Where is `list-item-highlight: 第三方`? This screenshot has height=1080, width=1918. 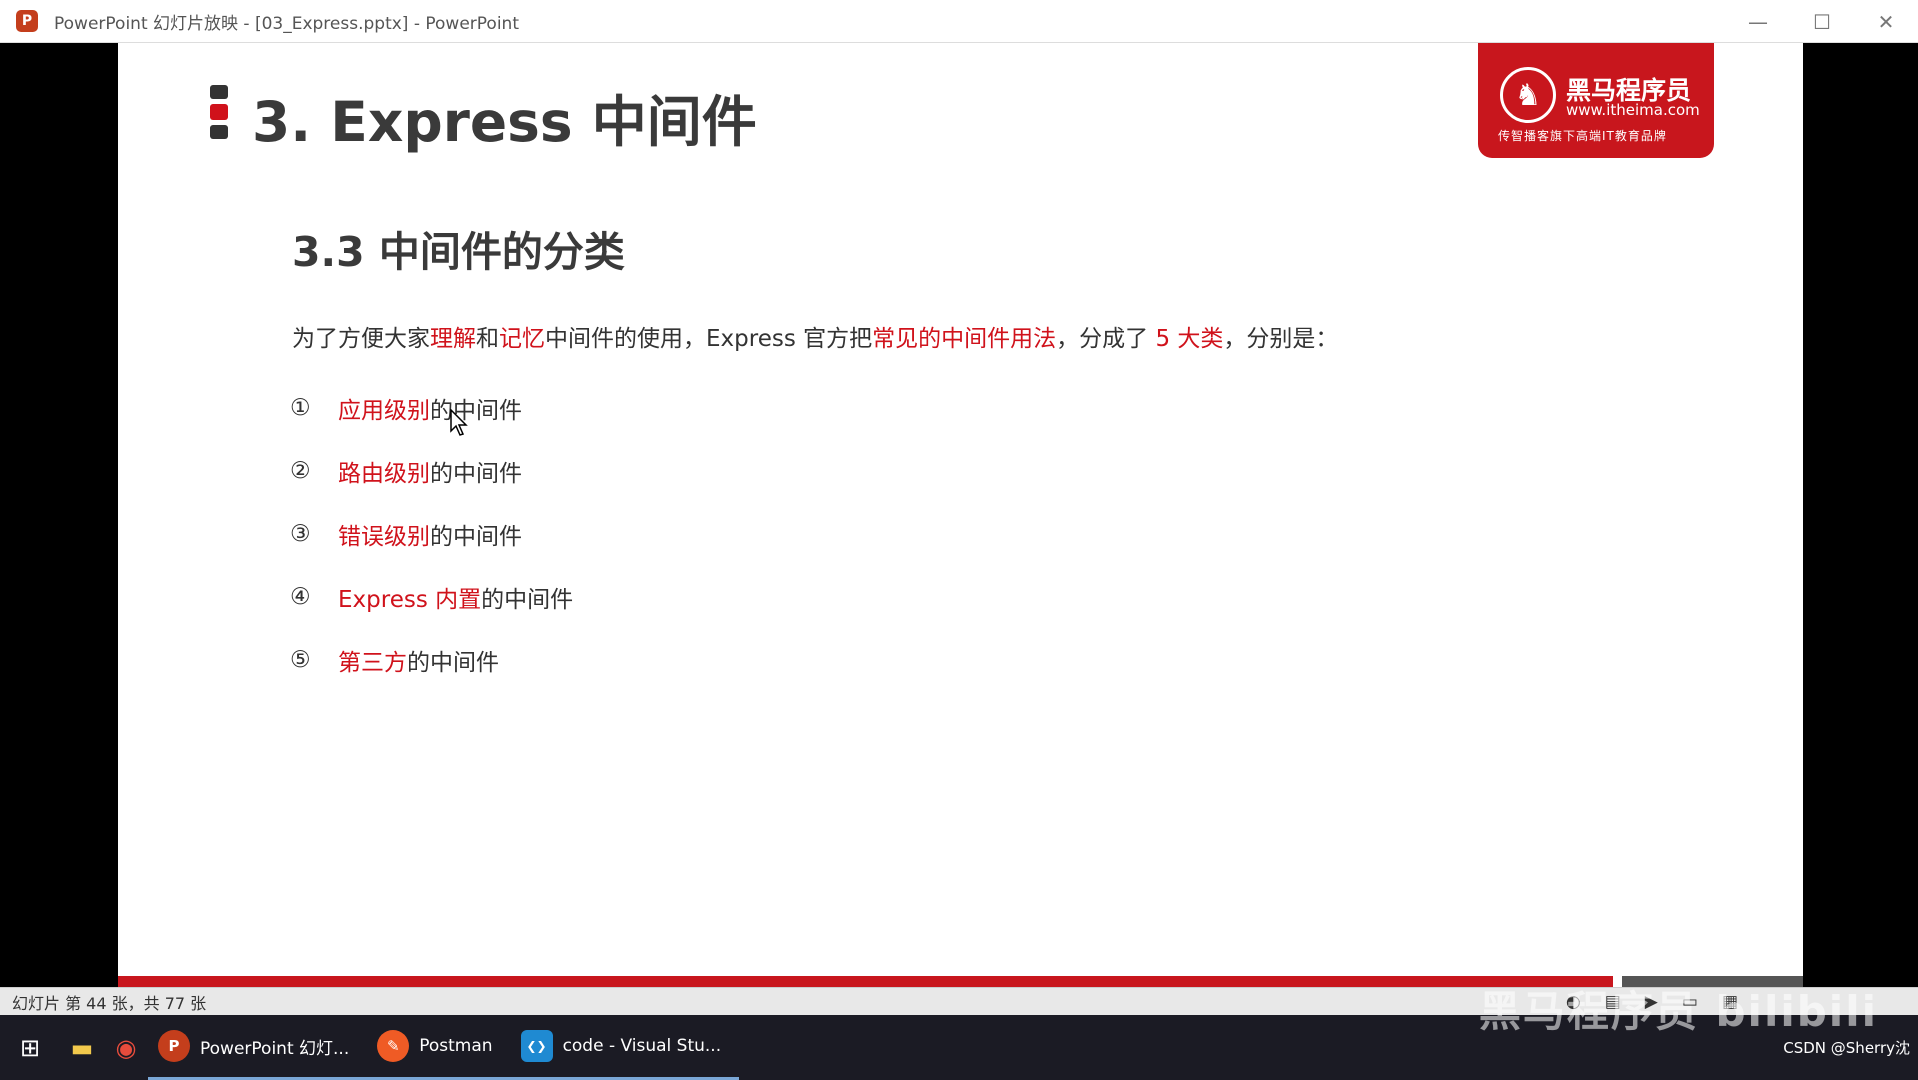
list-item-highlight: 第三方 is located at coordinates (372, 662).